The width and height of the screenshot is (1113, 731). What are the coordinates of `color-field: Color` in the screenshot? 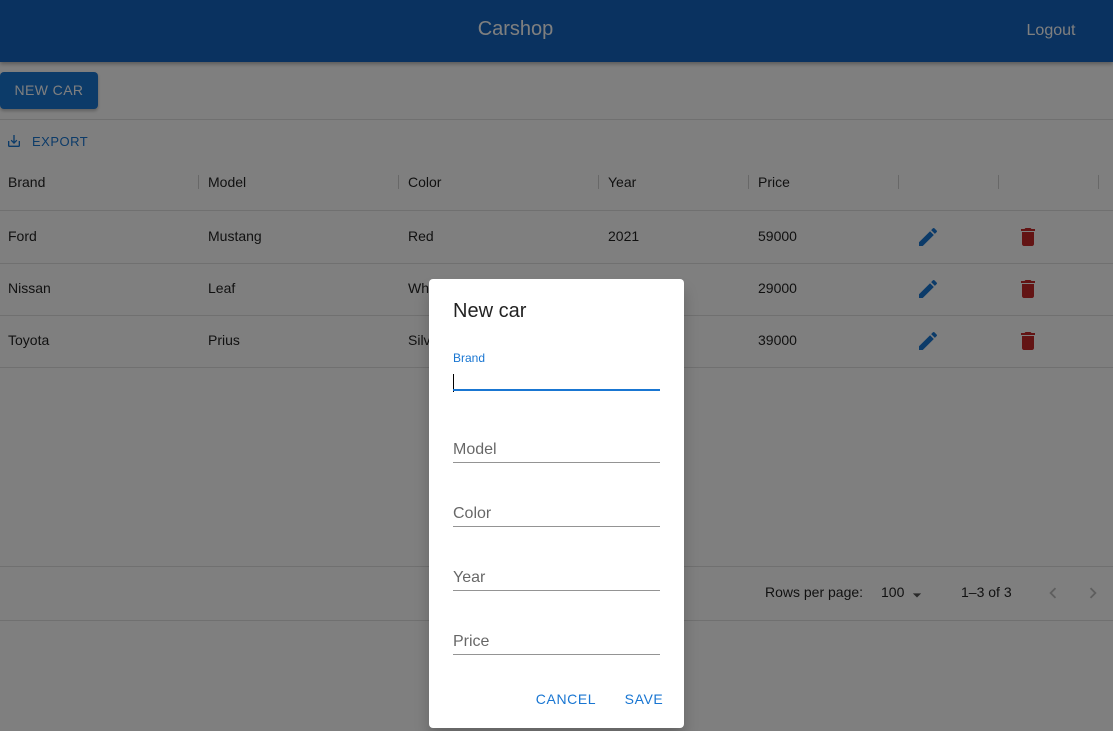 It's located at (556, 507).